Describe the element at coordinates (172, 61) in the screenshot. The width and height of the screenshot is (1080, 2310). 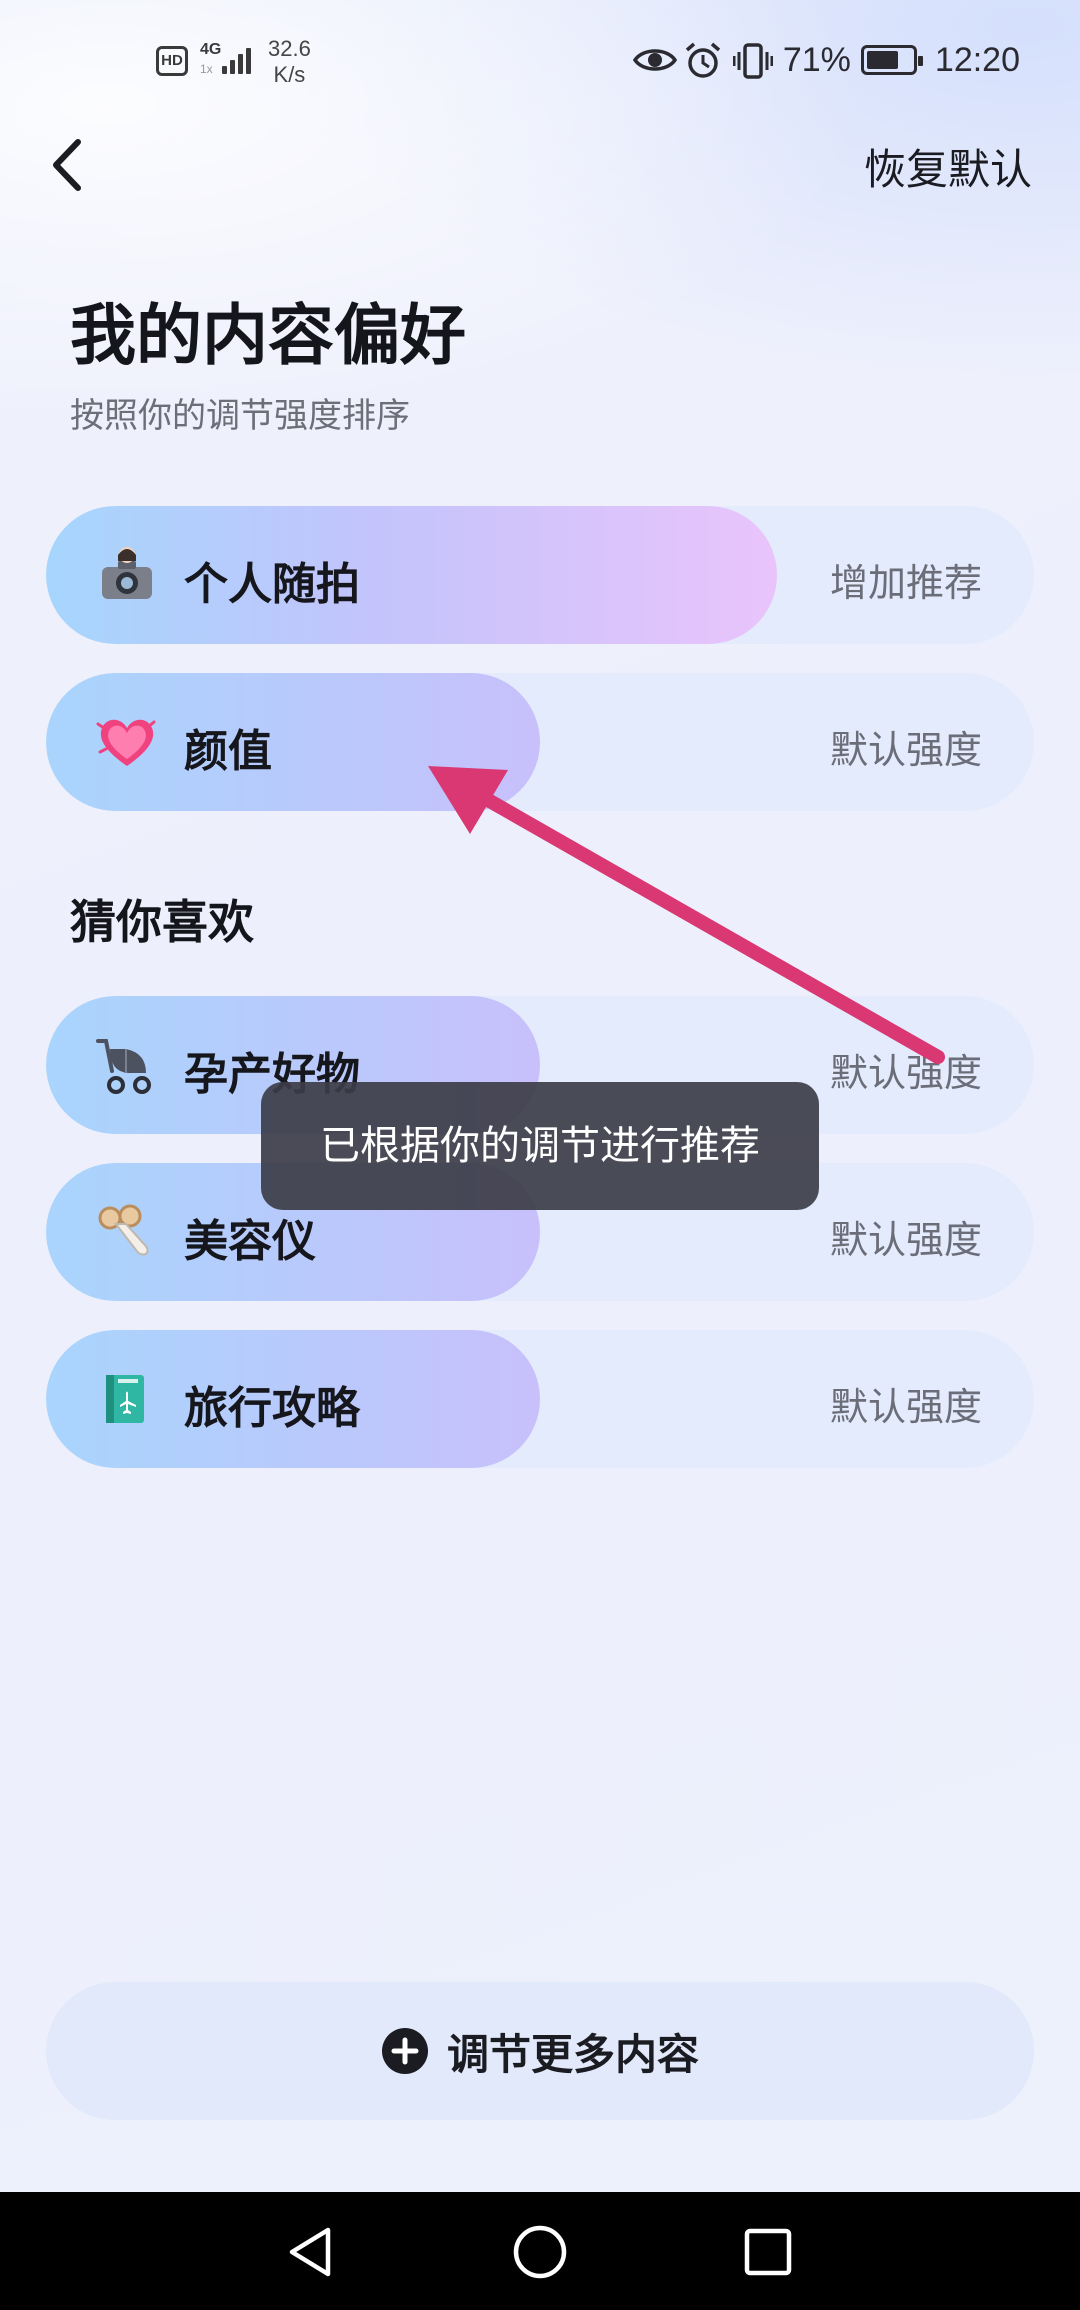
I see `hd-badge: HD` at that location.